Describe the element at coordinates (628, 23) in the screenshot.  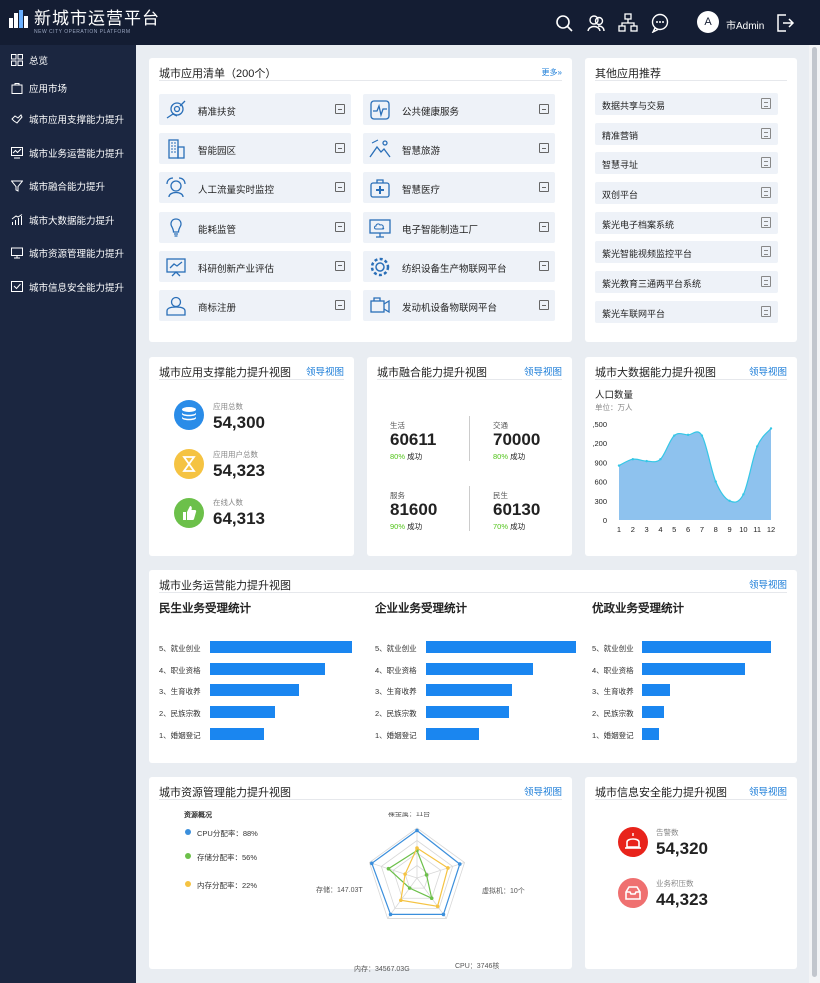
I see `hierarchy-icon` at that location.